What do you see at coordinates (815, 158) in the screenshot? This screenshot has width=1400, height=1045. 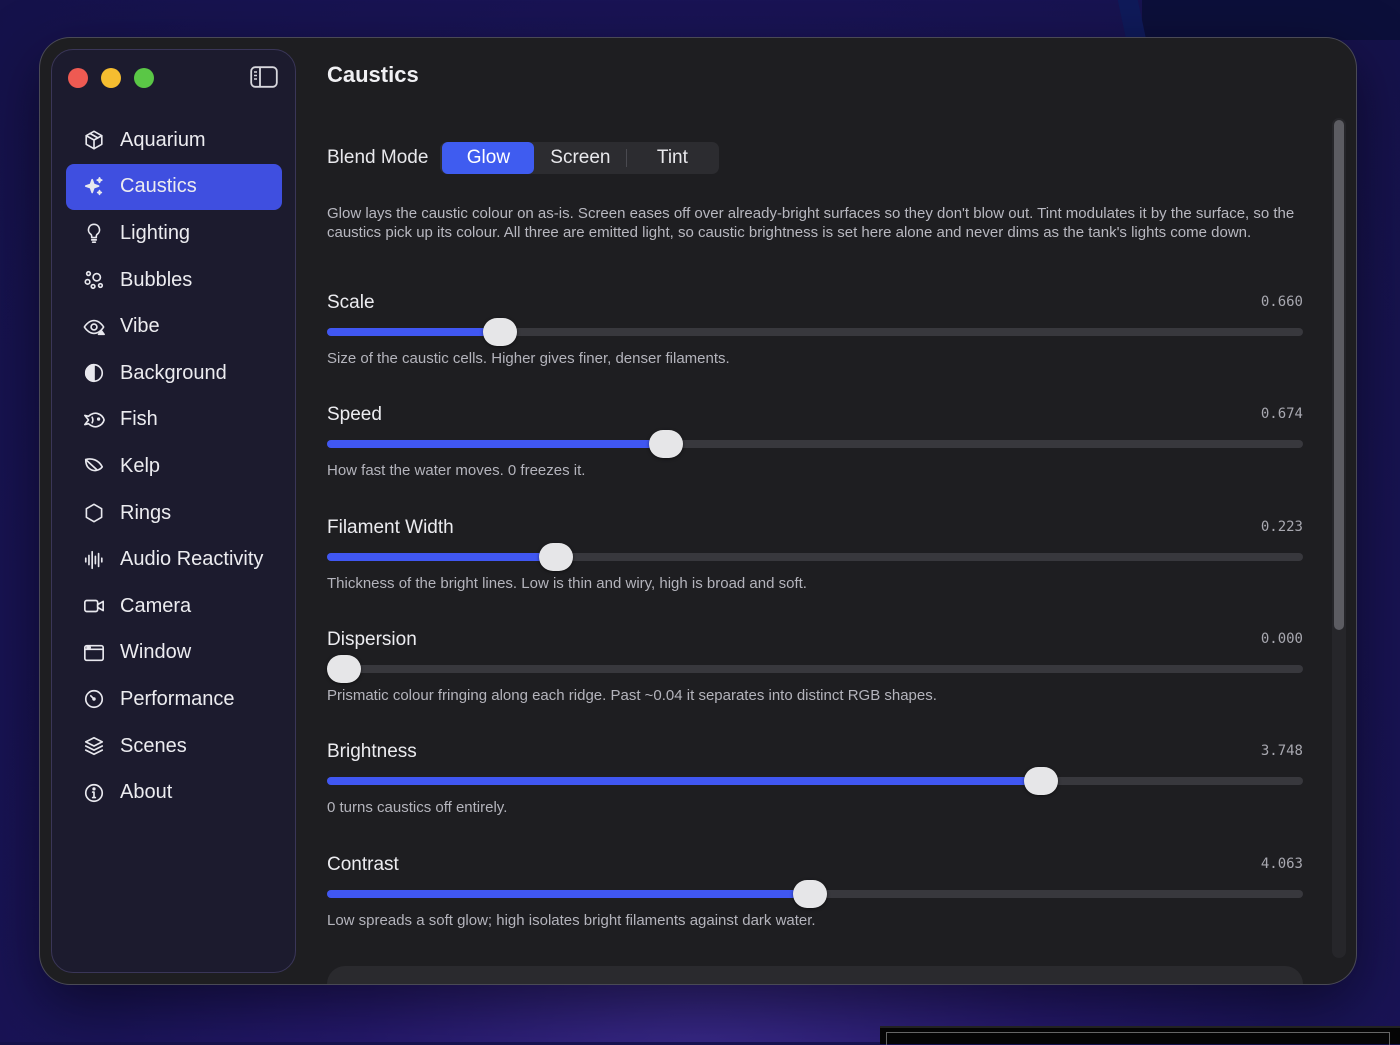 I see `blend-mode-row: Blend Mode Glow Screen Tint` at bounding box center [815, 158].